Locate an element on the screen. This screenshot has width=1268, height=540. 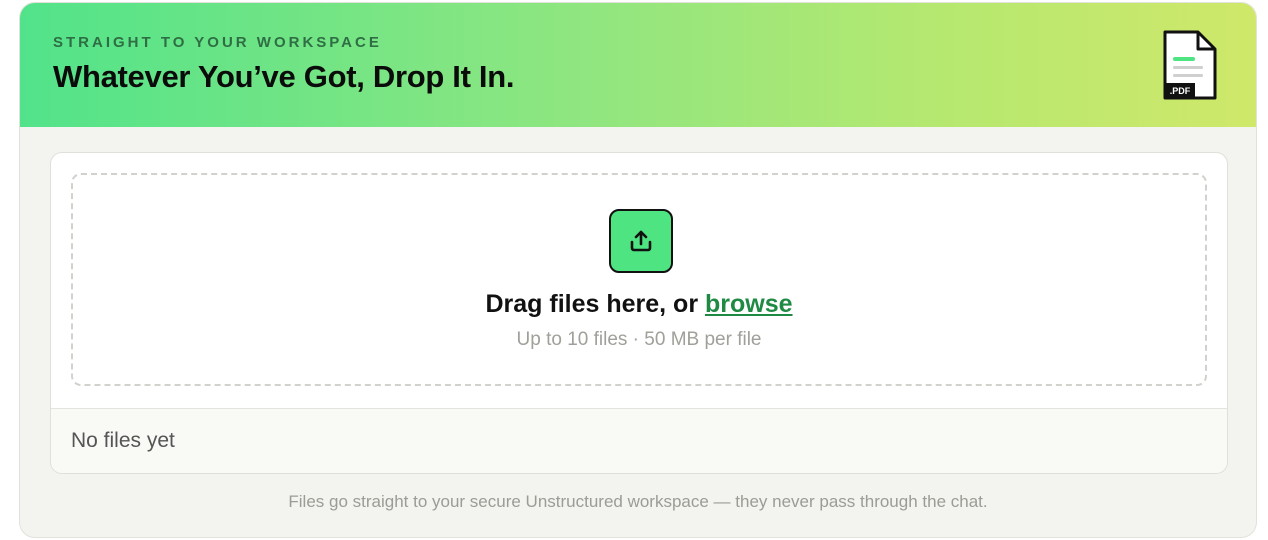
drop-prompt: Drag files here, or browse is located at coordinates (639, 304).